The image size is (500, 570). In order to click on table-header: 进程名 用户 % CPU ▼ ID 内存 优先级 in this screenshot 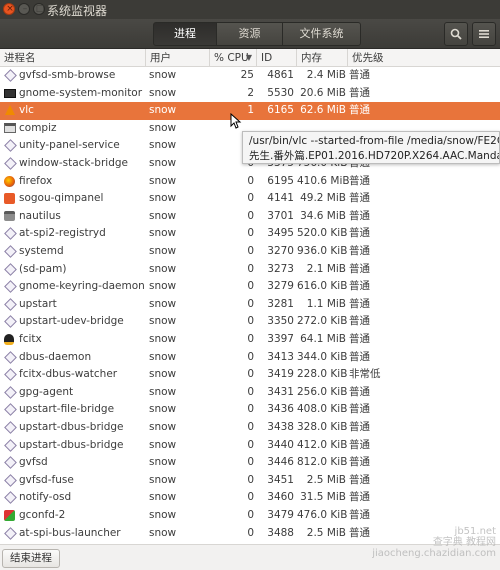, I will do `click(250, 58)`.